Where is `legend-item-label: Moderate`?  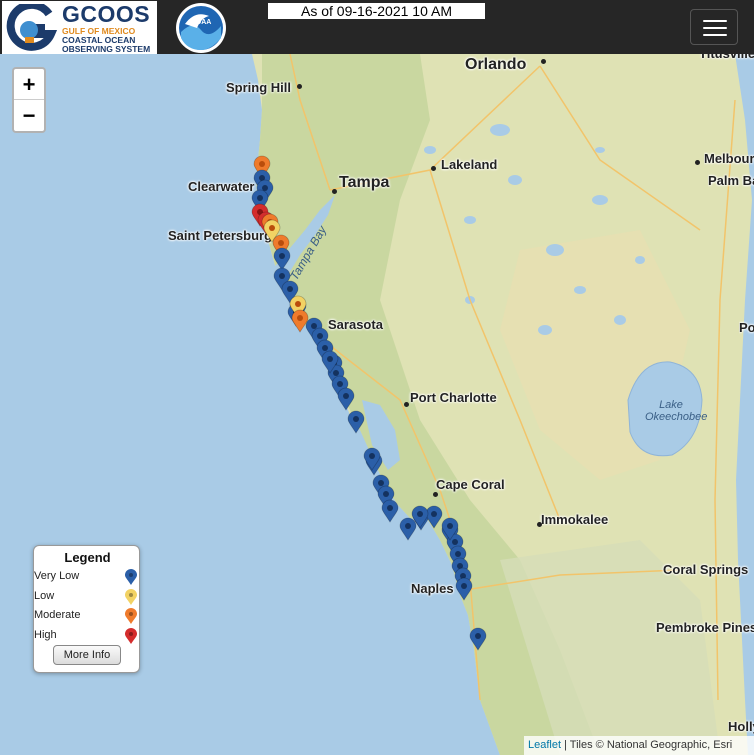 legend-item-label: Moderate is located at coordinates (57, 615).